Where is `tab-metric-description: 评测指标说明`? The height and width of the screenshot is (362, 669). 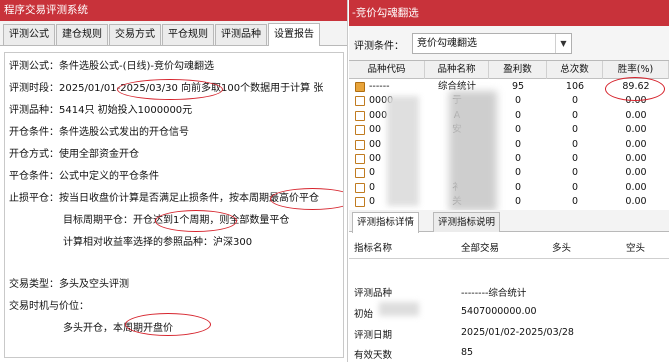 tab-metric-description: 评测指标说明 is located at coordinates (467, 222).